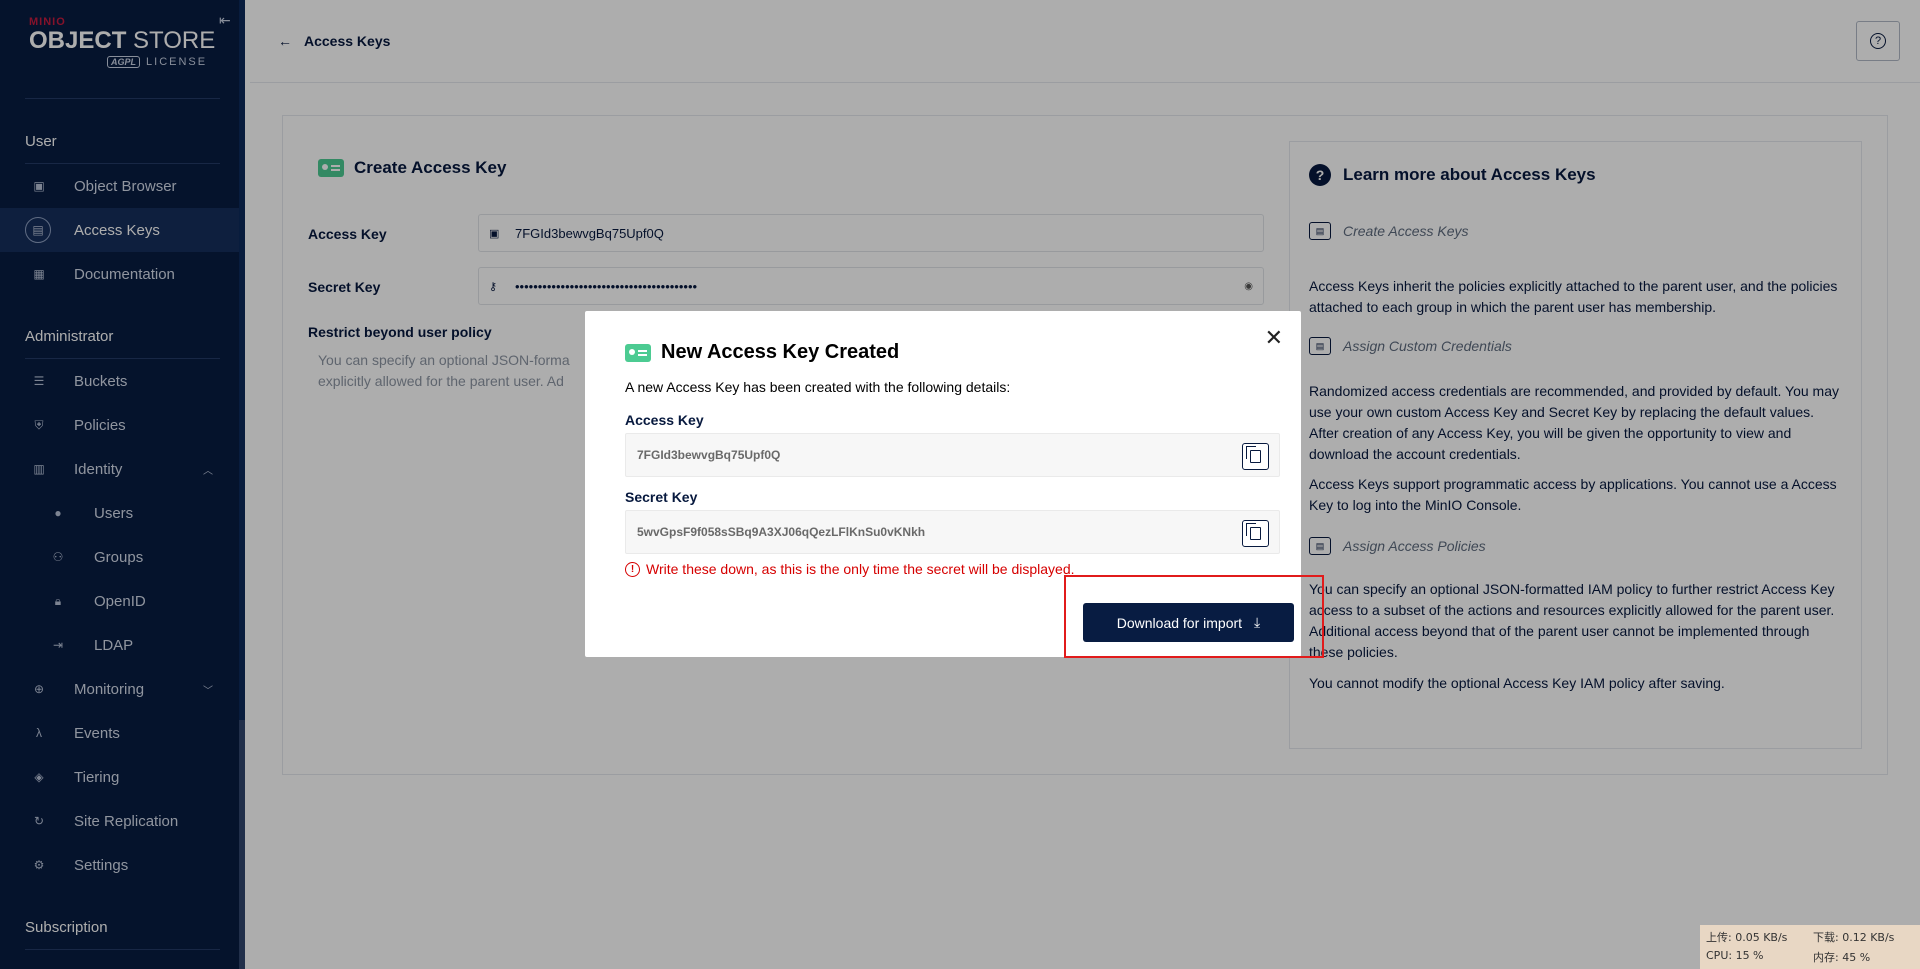 The height and width of the screenshot is (969, 1920). What do you see at coordinates (709, 455) in the screenshot?
I see `dialog-access-key-value: 7FGId3bewvgBq75Upf0Q` at bounding box center [709, 455].